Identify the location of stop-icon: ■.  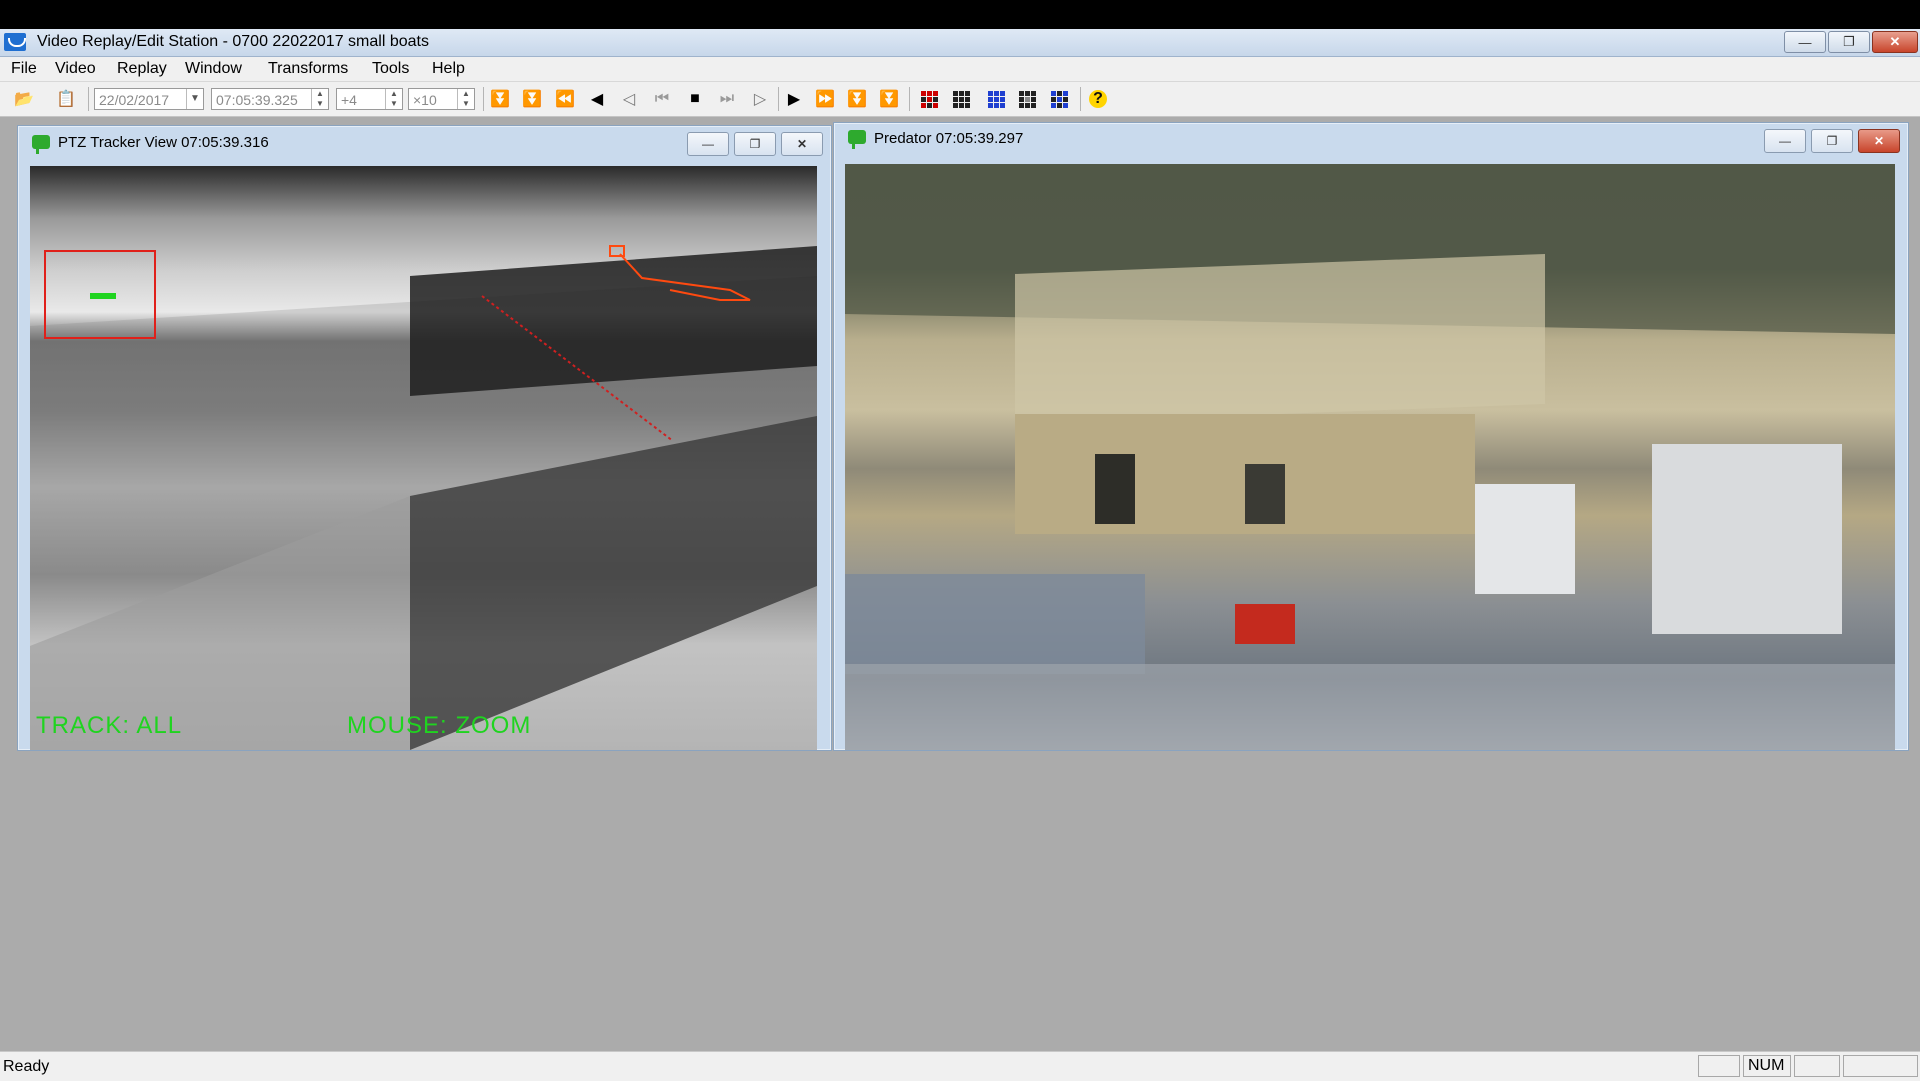
(695, 99).